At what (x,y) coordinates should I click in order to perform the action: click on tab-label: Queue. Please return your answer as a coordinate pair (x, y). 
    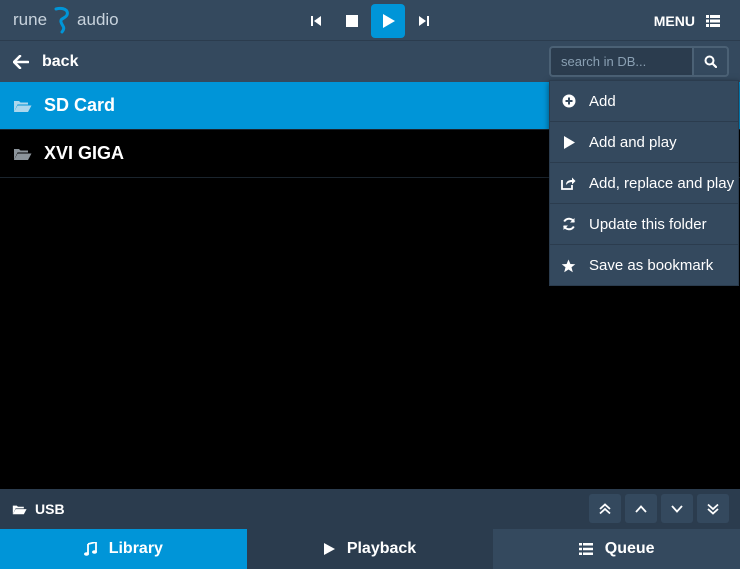
    Looking at the image, I should click on (629, 548).